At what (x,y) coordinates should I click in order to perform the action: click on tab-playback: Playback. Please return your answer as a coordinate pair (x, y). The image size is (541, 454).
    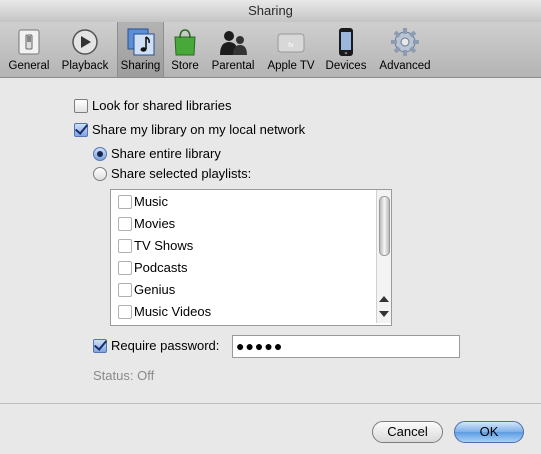
    Looking at the image, I should click on (85, 49).